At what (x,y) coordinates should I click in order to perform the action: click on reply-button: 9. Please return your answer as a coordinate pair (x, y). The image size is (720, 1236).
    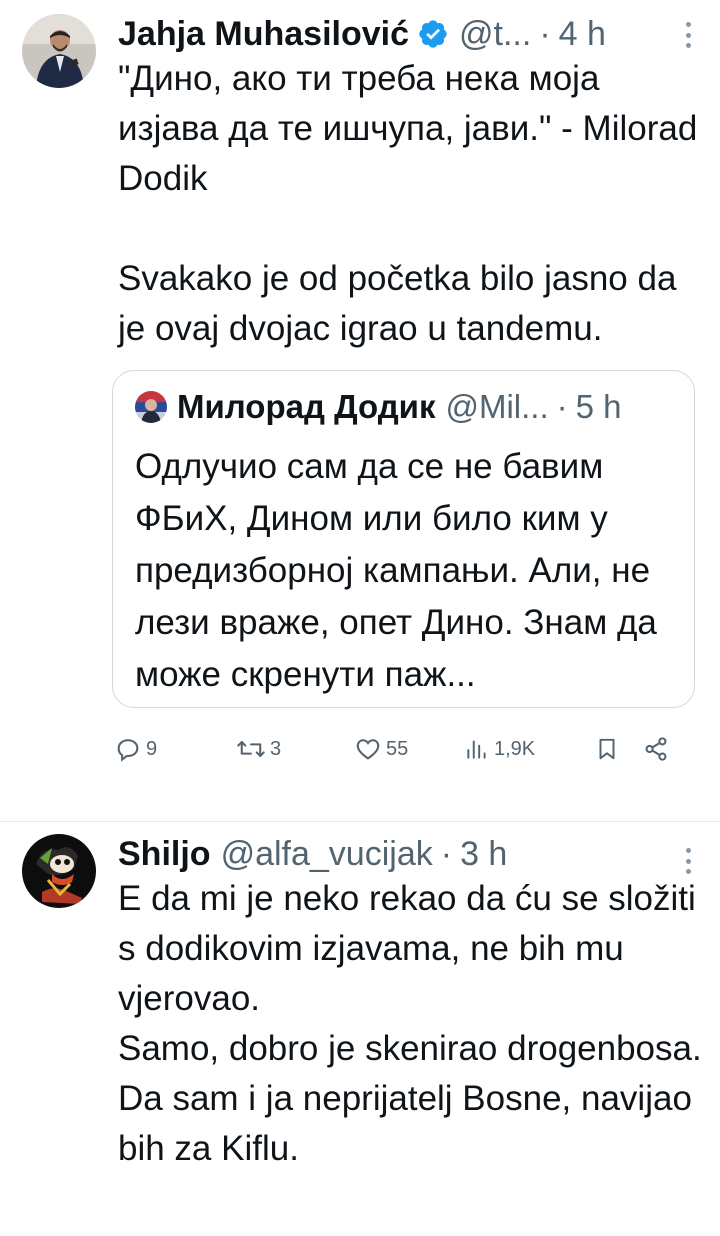
    Looking at the image, I should click on (175, 749).